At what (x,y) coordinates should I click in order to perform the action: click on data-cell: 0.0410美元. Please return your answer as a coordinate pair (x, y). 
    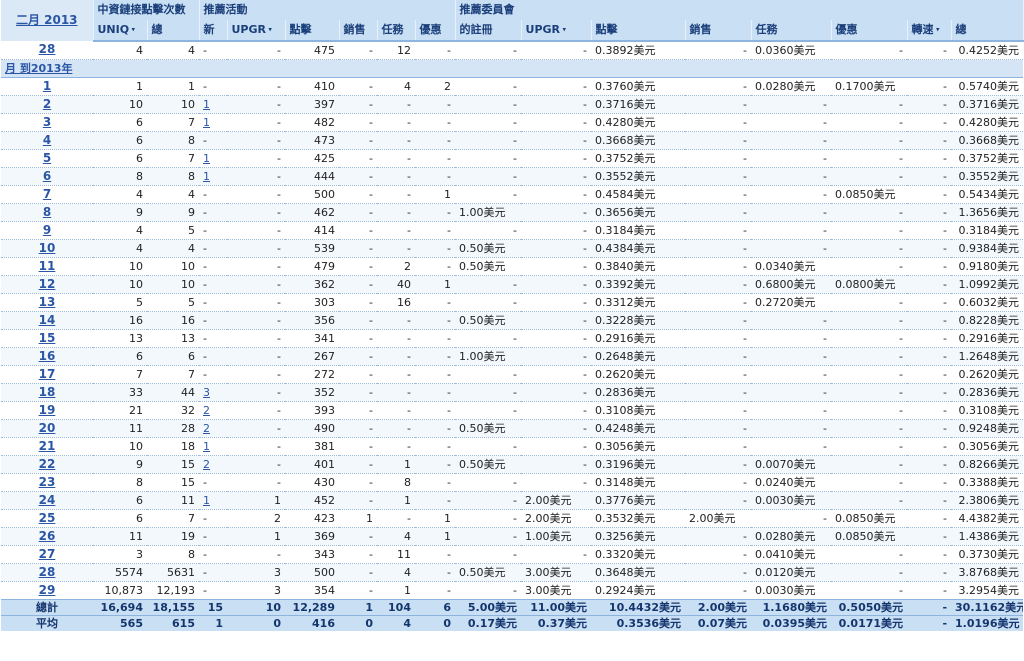
    Looking at the image, I should click on (791, 554).